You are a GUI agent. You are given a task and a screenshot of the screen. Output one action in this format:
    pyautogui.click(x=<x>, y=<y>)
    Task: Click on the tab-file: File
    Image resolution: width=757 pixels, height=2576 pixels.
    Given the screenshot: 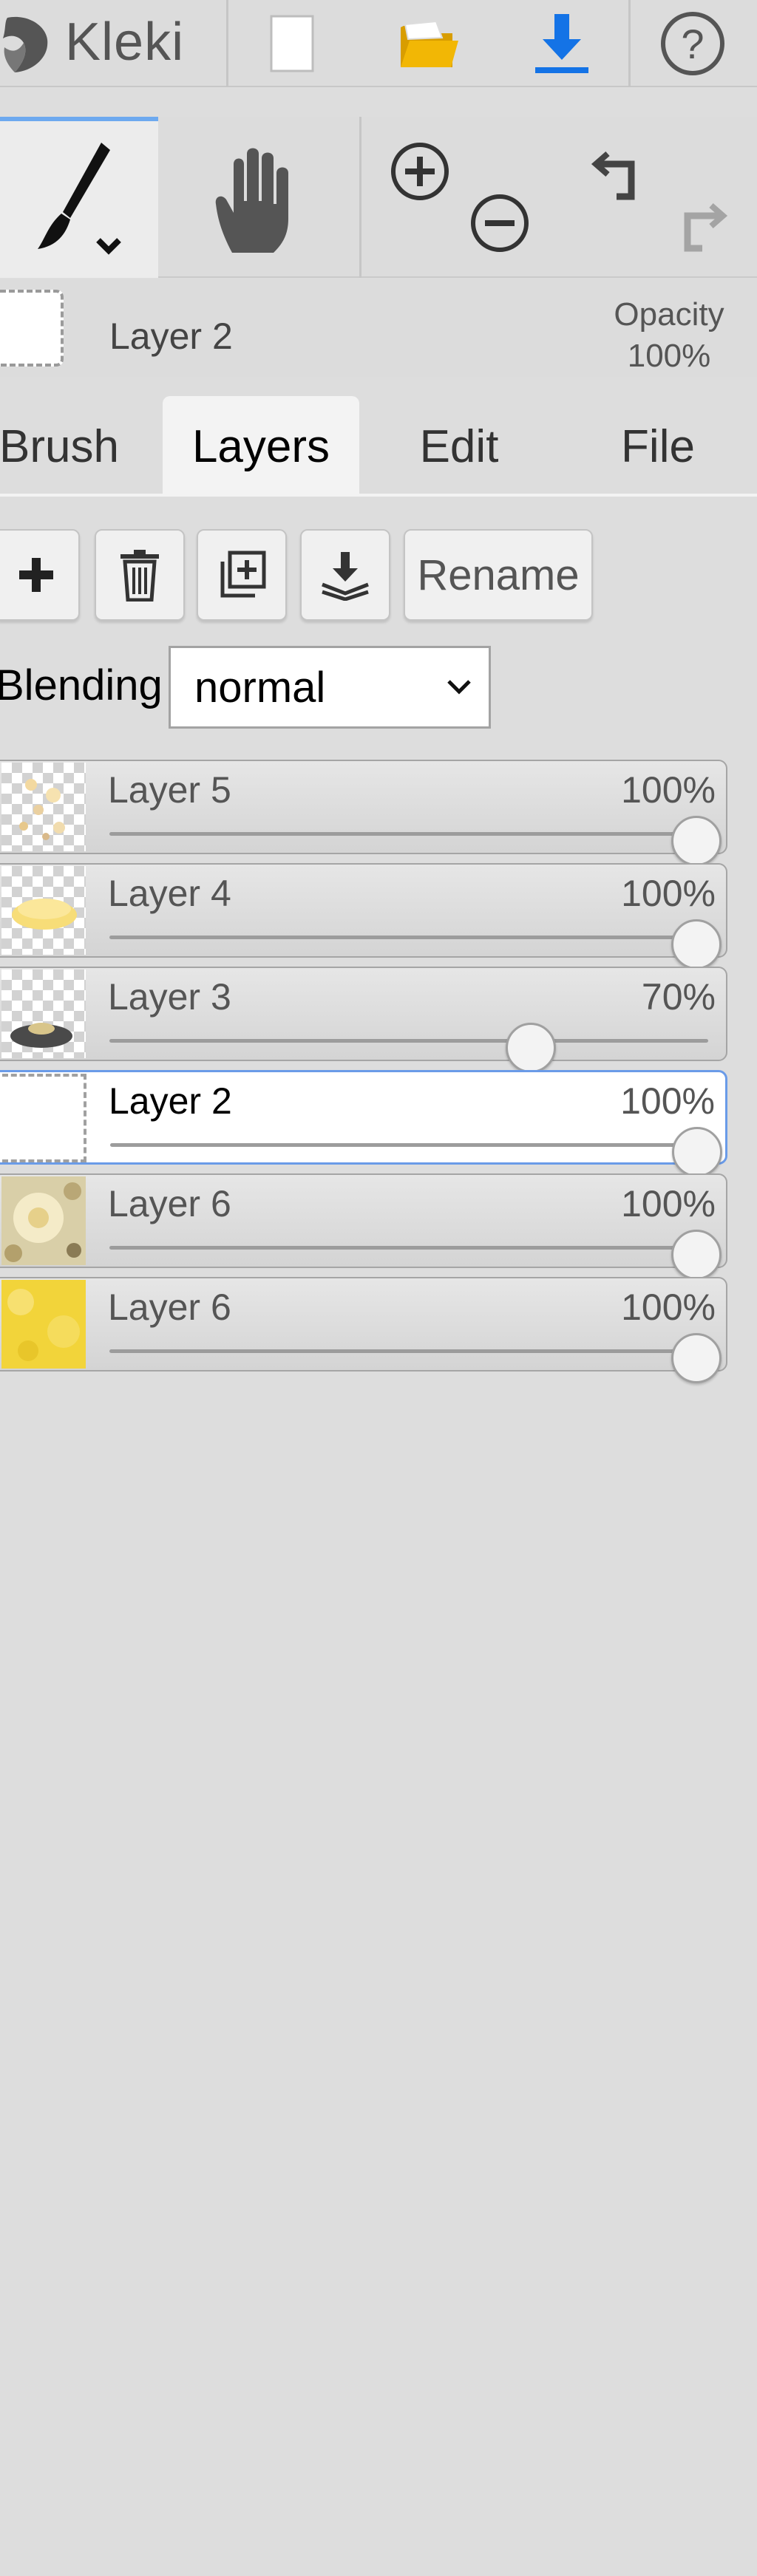 What is the action you would take?
    pyautogui.click(x=658, y=446)
    